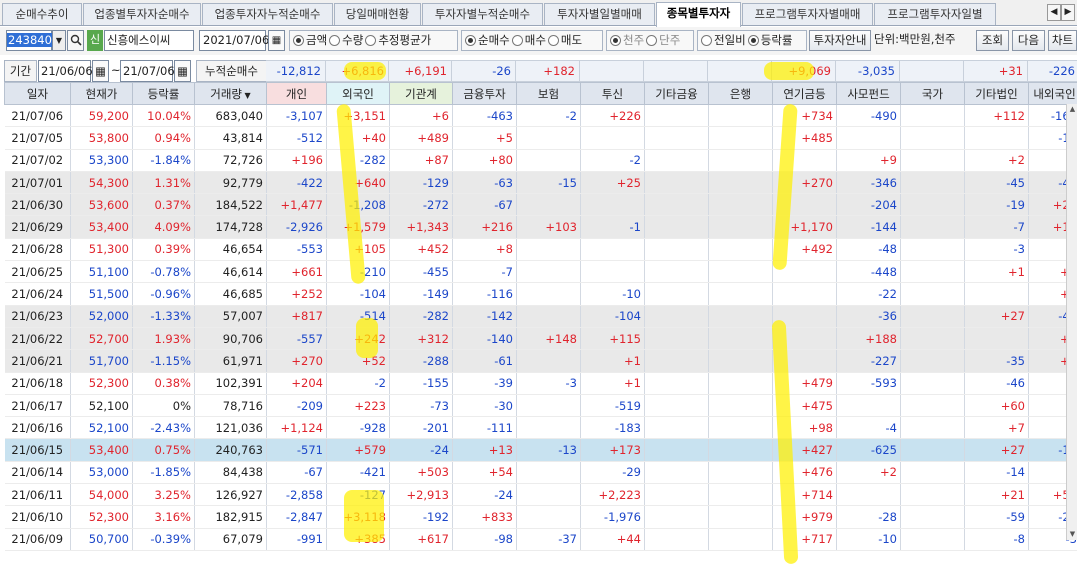 This screenshot has width=1077, height=566. I want to click on table-cell: +1, so click(612, 383).